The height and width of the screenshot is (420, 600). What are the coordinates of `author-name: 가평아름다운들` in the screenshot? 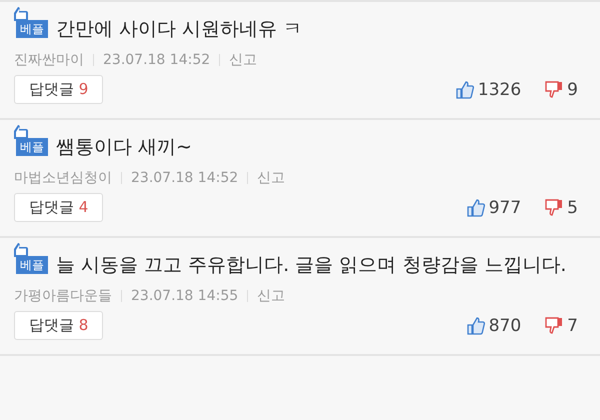 It's located at (63, 296).